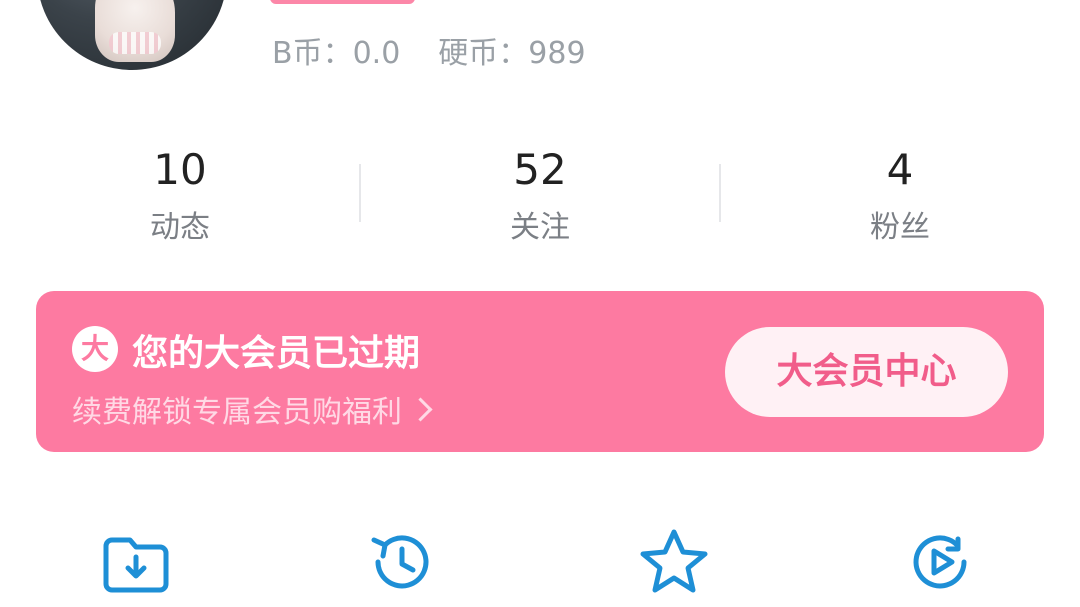 Image resolution: width=1080 pixels, height=607 pixels. I want to click on stat-following-label: 关注, so click(540, 227).